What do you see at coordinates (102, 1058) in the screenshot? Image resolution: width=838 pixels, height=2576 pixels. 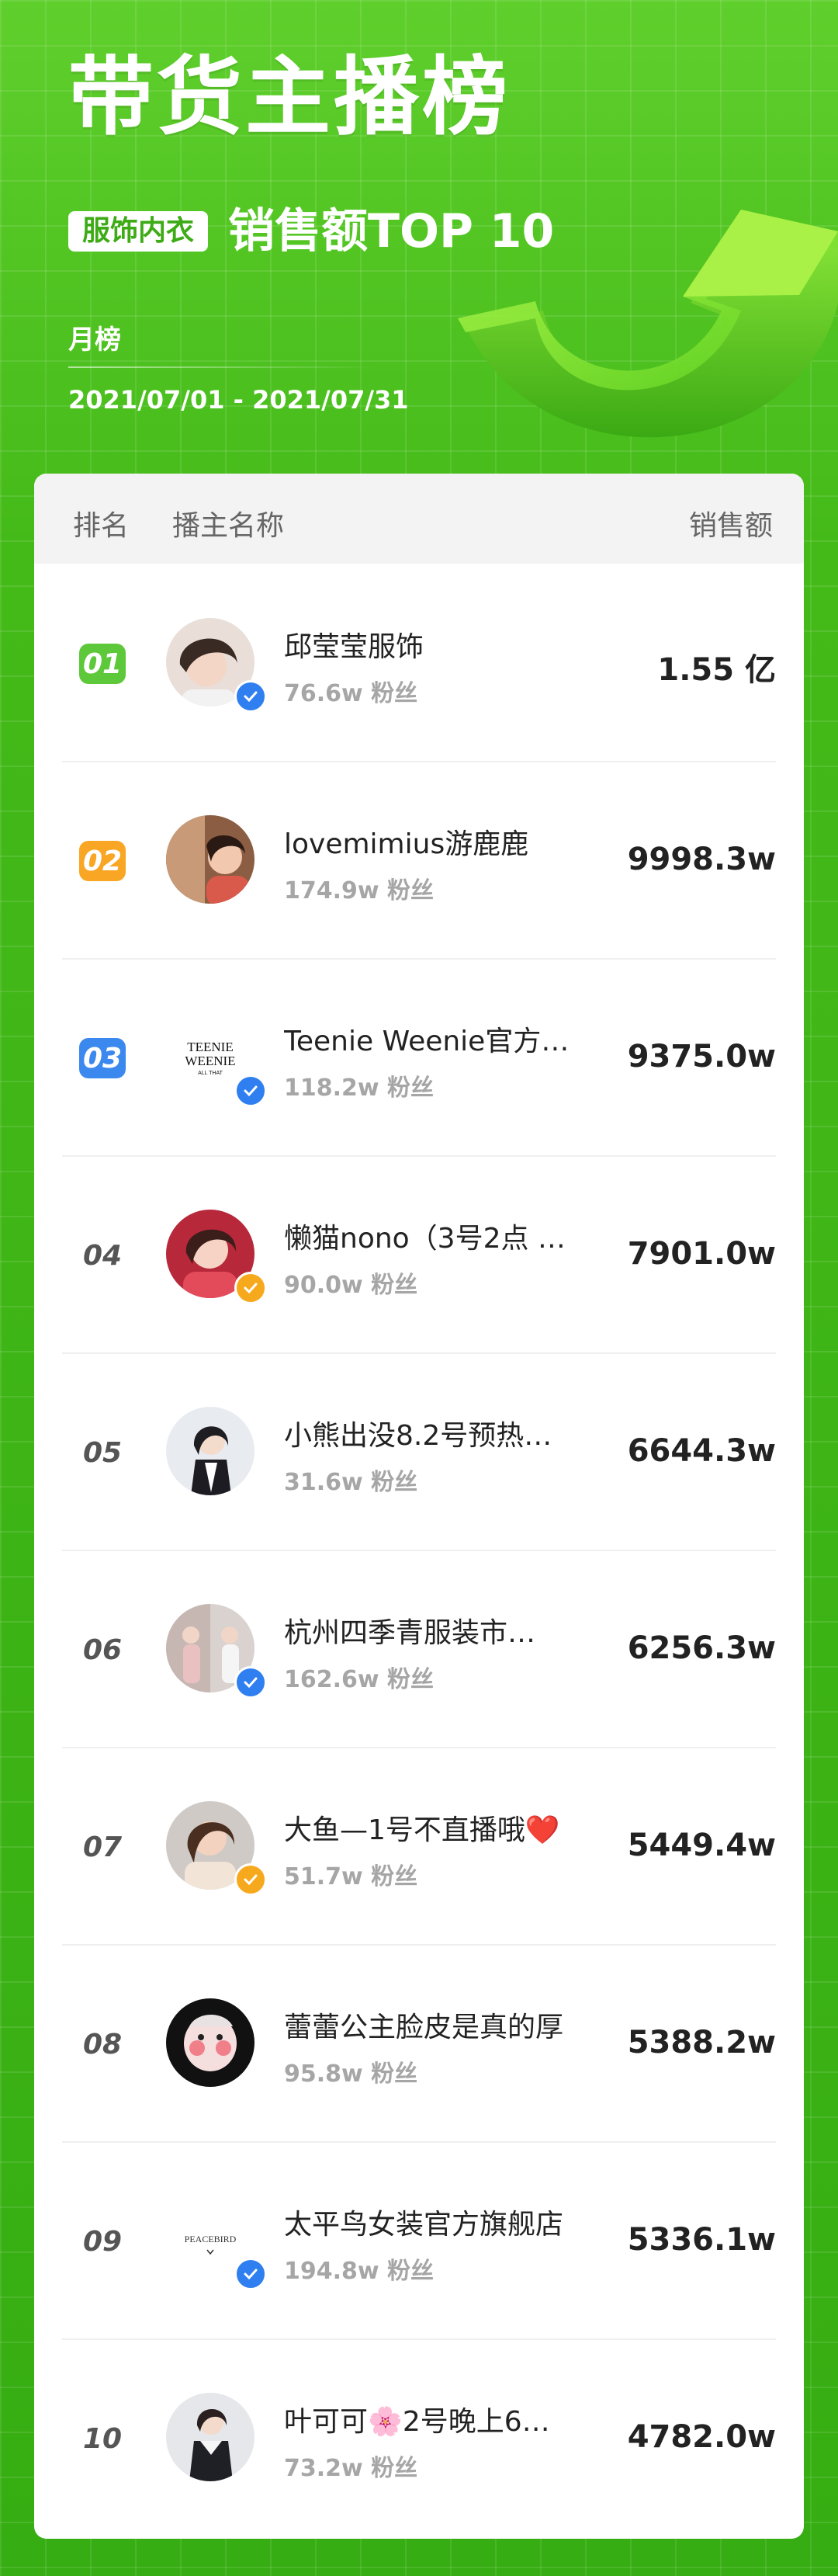 I see `rank-badge: 03` at bounding box center [102, 1058].